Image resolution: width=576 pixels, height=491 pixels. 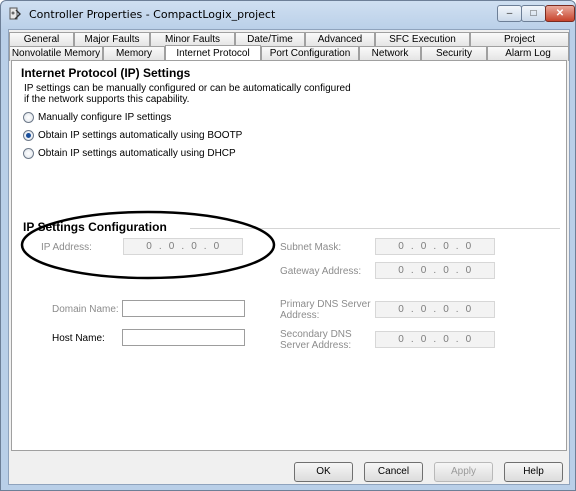 I want to click on ok-button: OK, so click(x=323, y=472).